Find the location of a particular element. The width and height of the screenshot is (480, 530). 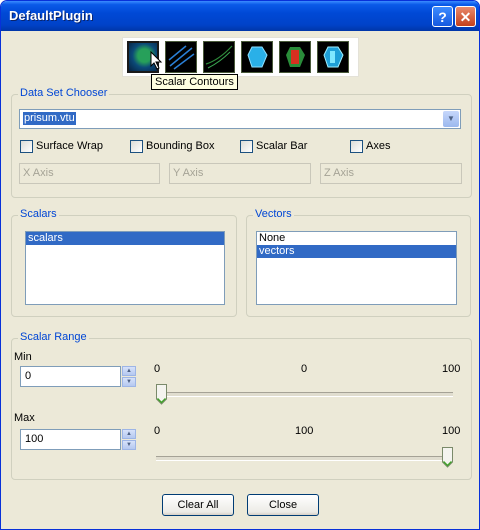

glyphs-graphic is located at coordinates (219, 57).